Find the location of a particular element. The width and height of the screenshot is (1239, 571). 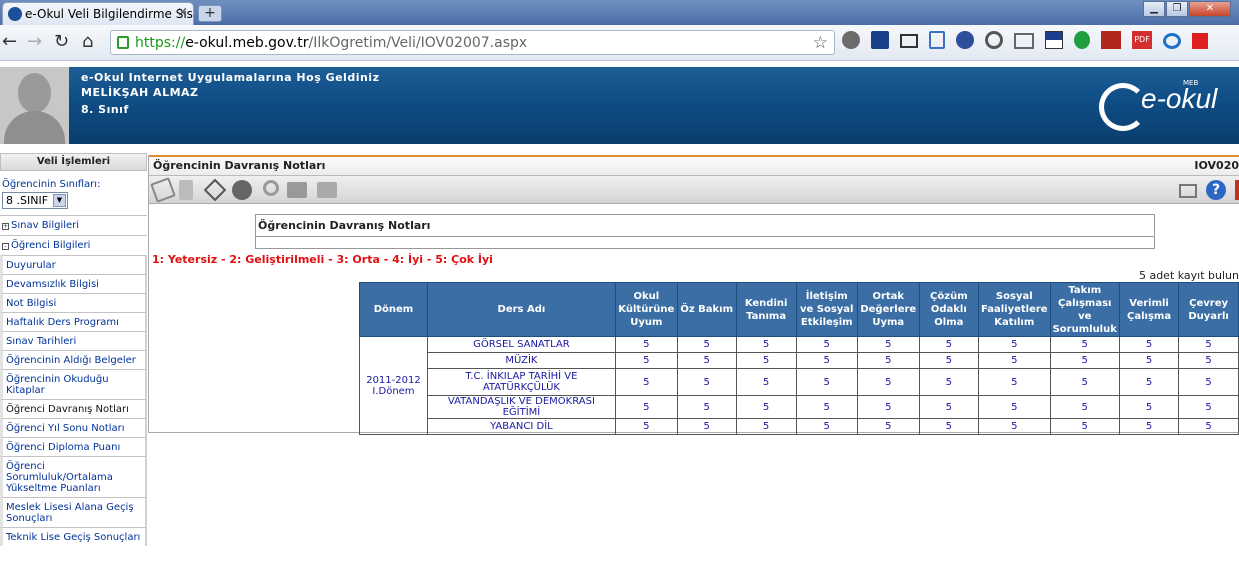

help-icon: ? is located at coordinates (1216, 190).